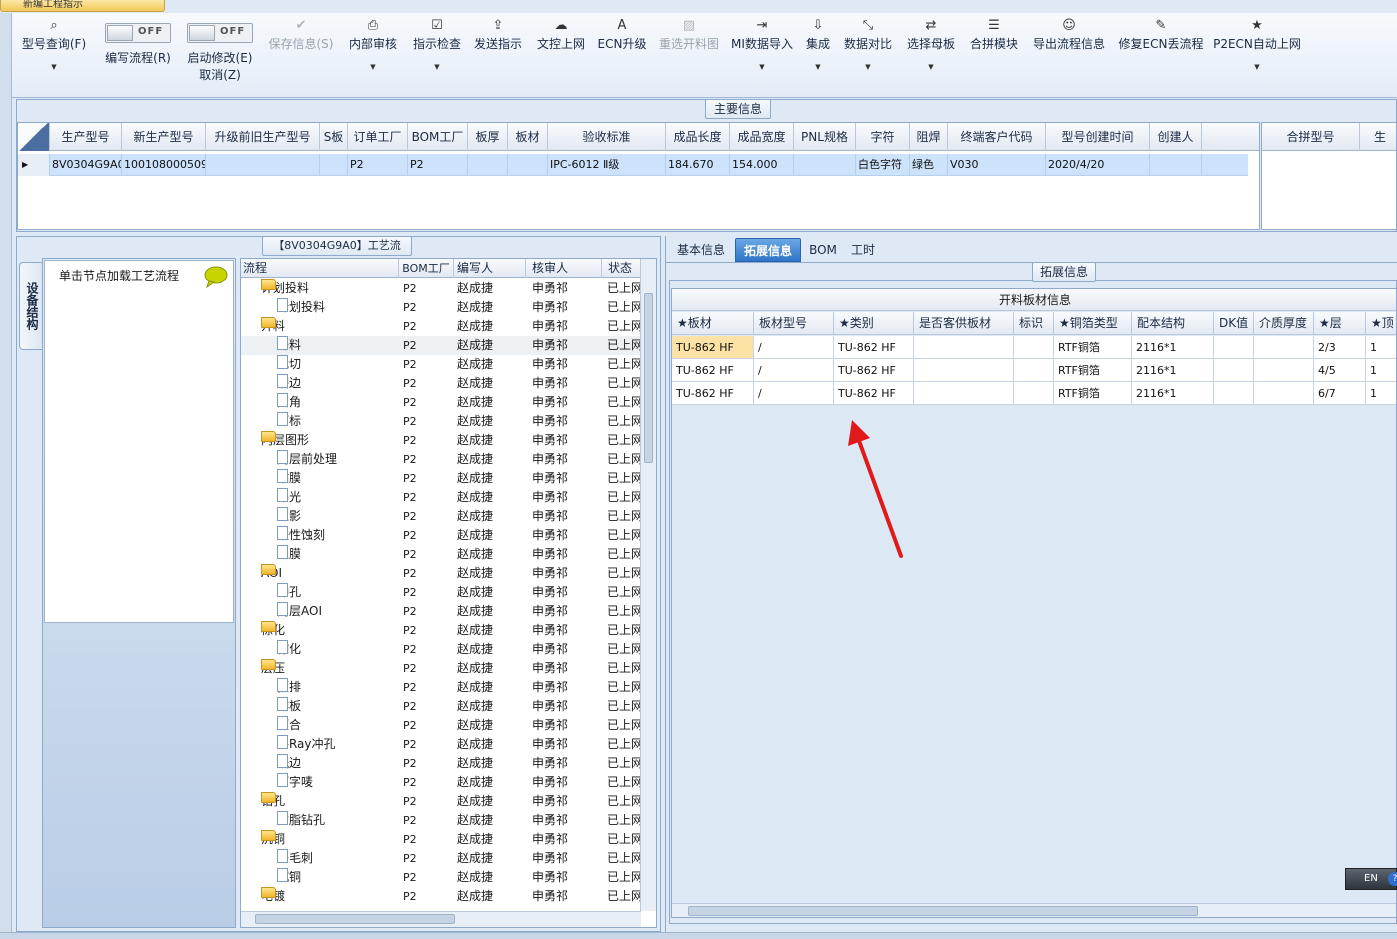  Describe the element at coordinates (1098, 165) in the screenshot. I see `main-cell-15: 2020/4/20` at that location.